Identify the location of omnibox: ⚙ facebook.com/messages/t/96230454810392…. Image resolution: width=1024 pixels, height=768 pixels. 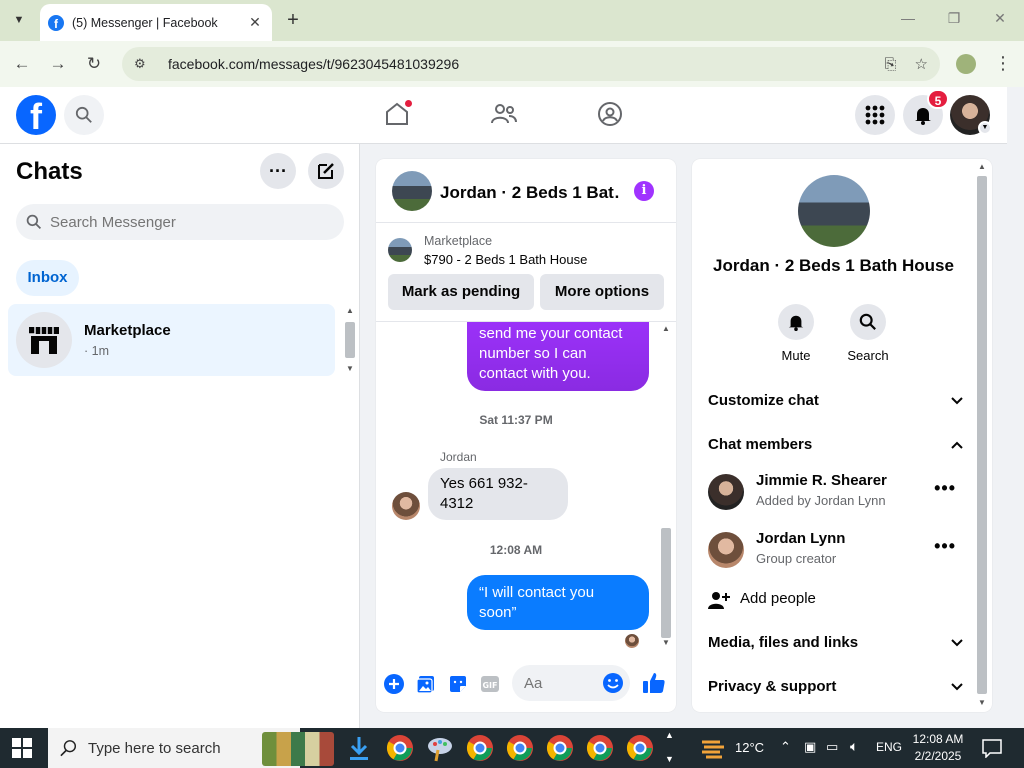
(531, 64).